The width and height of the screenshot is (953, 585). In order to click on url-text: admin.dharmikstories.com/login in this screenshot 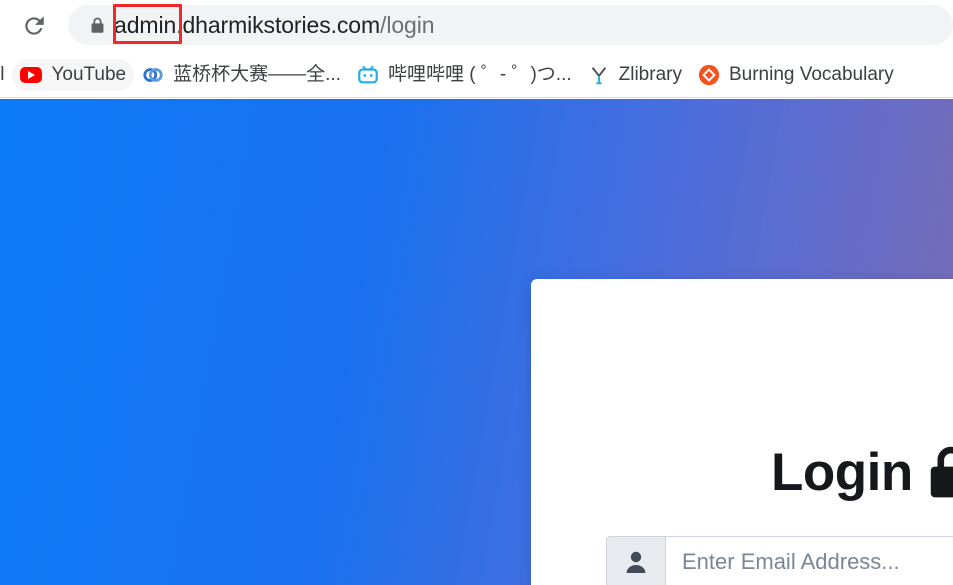, I will do `click(274, 25)`.